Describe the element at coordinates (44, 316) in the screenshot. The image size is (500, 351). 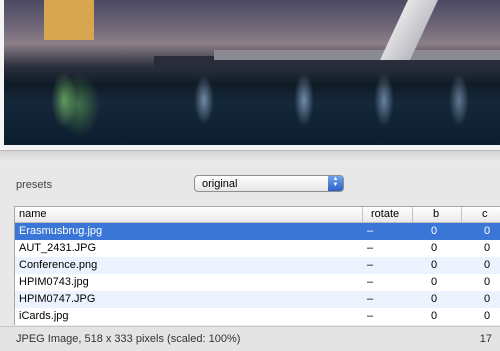
I see `cell-name: iCards.jpg` at that location.